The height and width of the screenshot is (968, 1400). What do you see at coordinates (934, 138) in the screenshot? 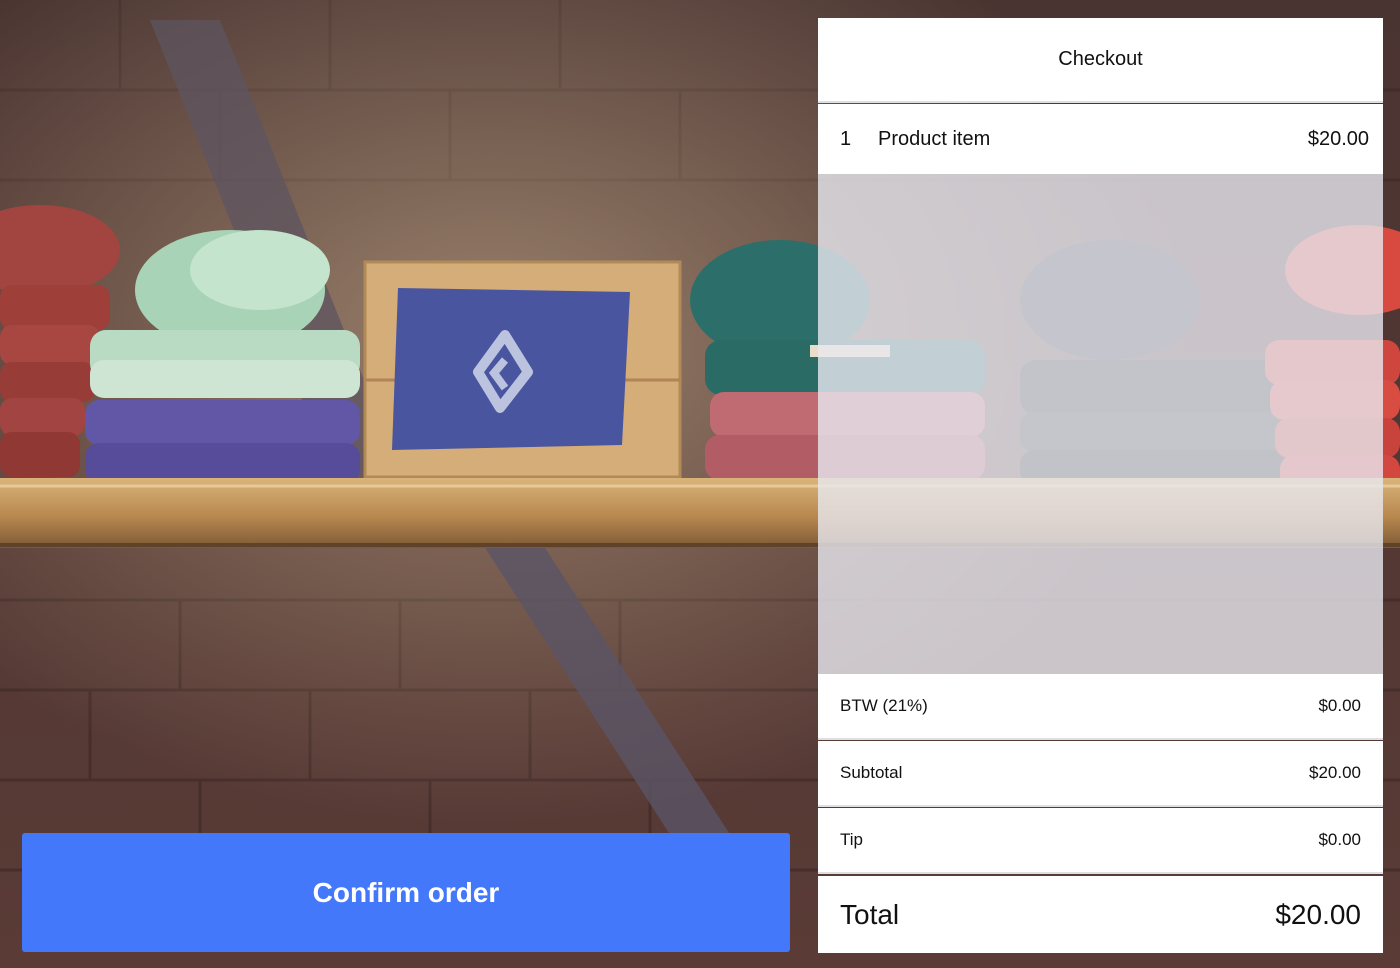
I see `line-item-name: Product item` at bounding box center [934, 138].